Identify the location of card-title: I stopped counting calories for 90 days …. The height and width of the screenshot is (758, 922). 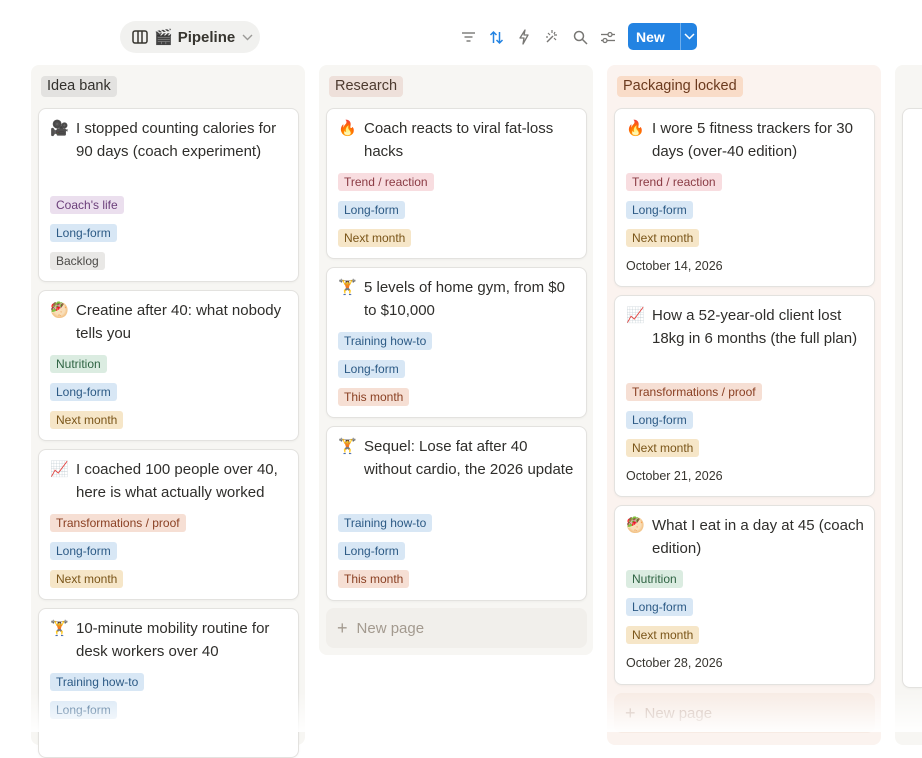
(176, 140).